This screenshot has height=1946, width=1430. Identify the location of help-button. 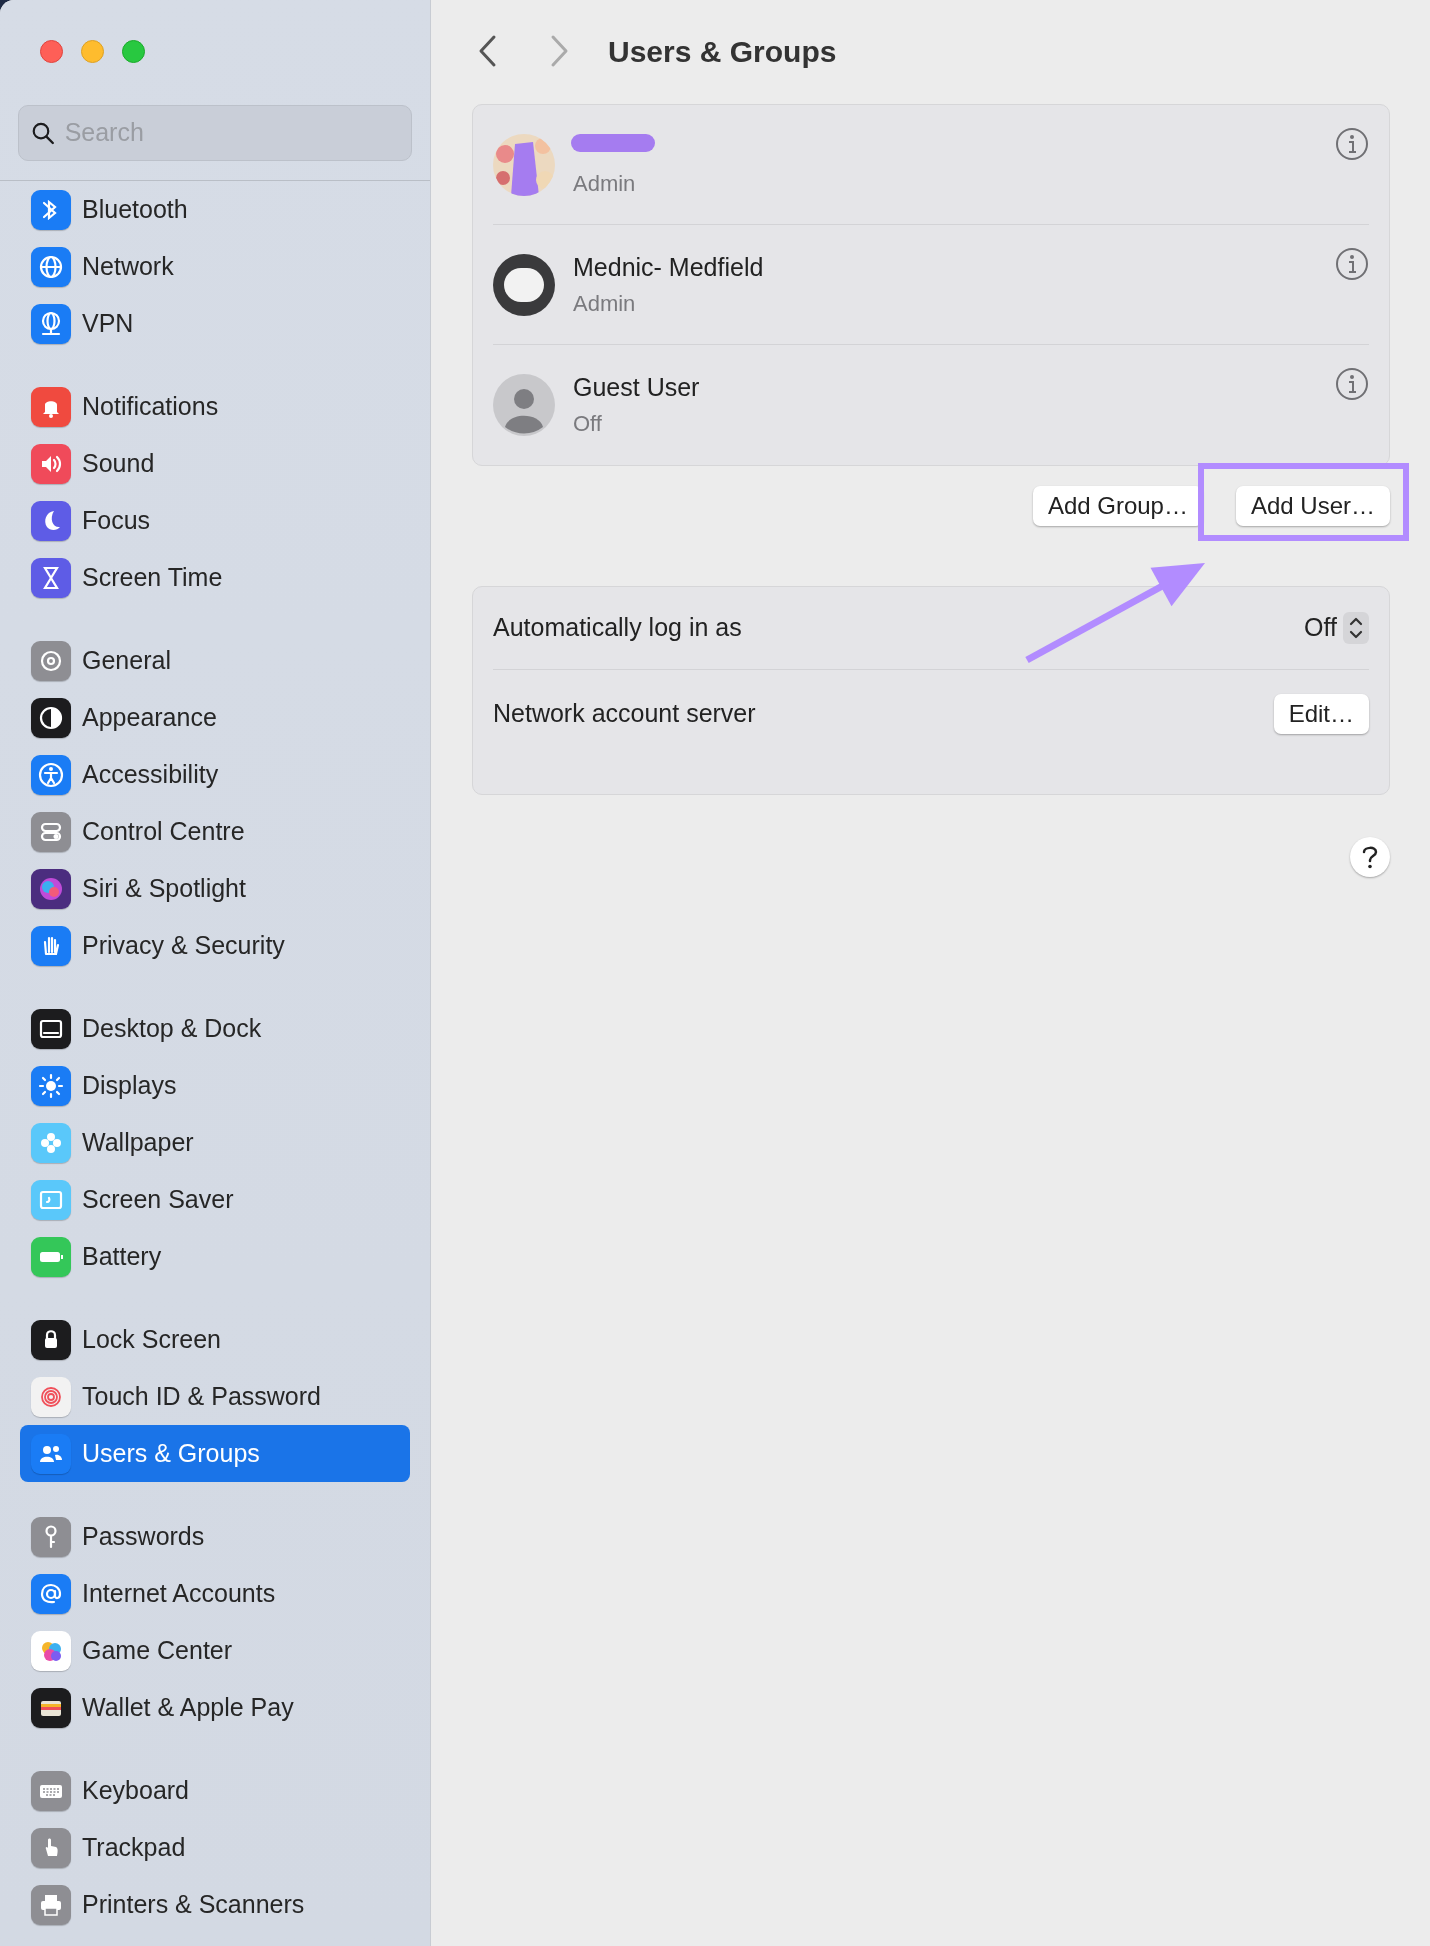
(1370, 857).